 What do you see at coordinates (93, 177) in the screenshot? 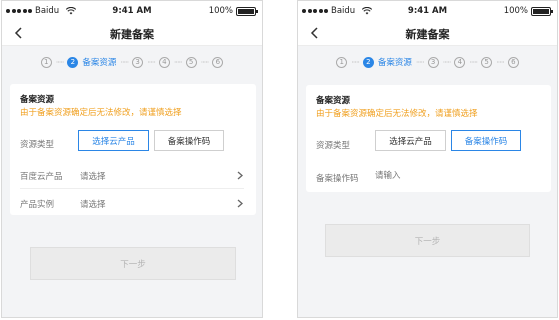
I see `cloud-product-value: 请选择` at bounding box center [93, 177].